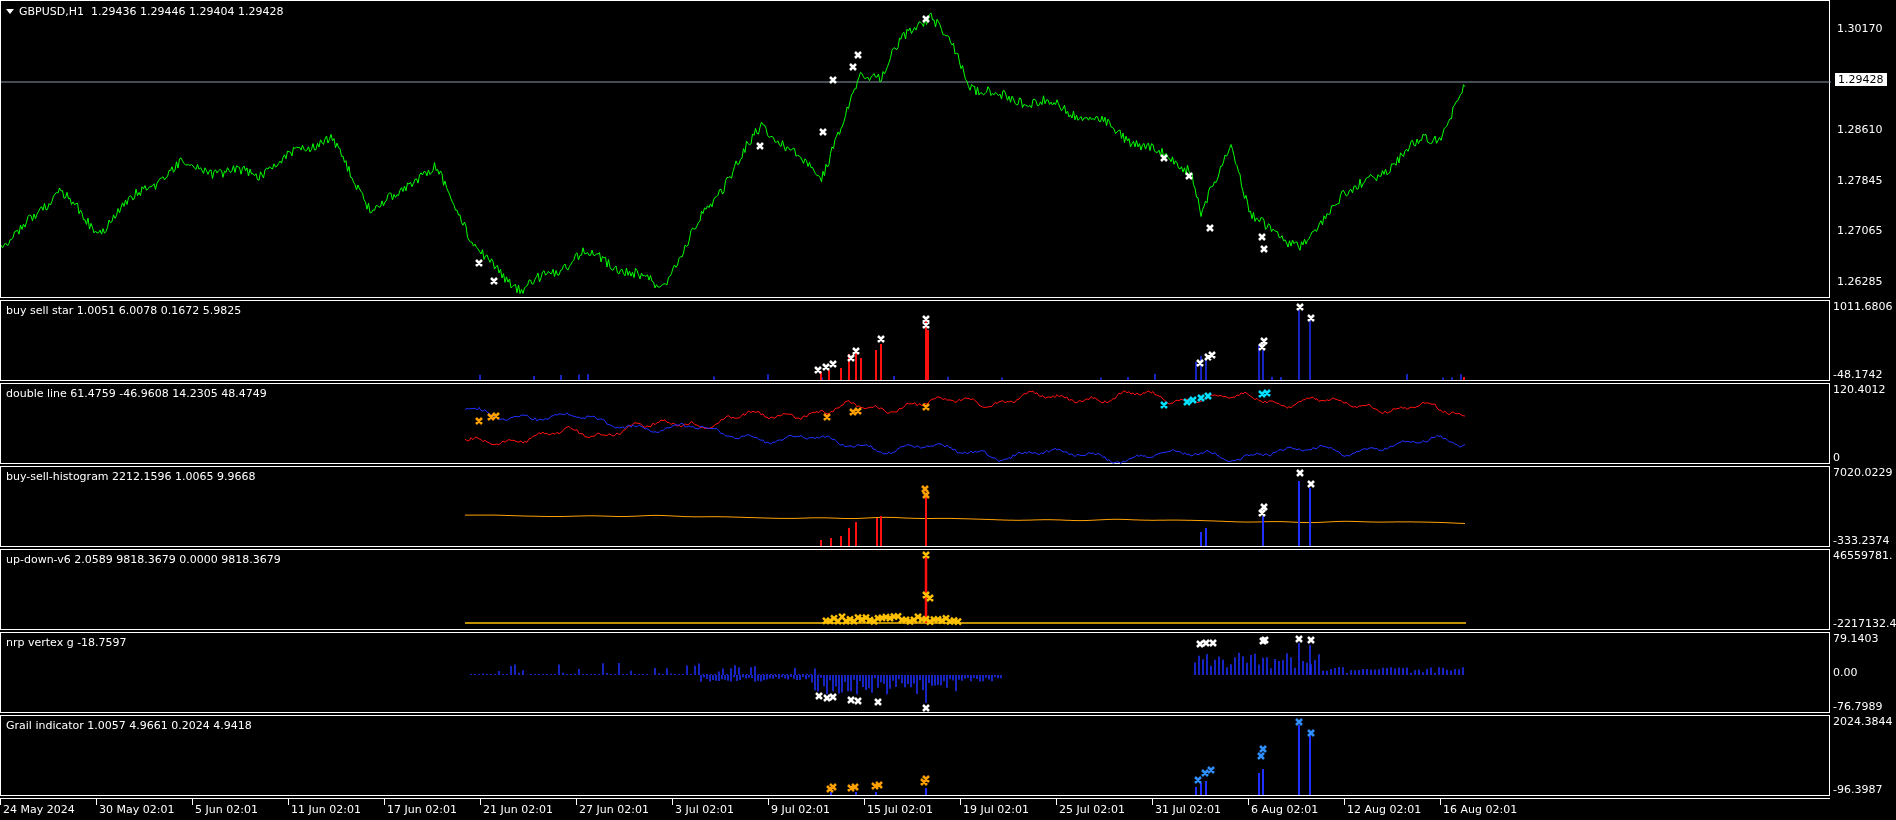 This screenshot has width=1896, height=820. What do you see at coordinates (1860, 180) in the screenshot?
I see `price-axis-label: 1.27845` at bounding box center [1860, 180].